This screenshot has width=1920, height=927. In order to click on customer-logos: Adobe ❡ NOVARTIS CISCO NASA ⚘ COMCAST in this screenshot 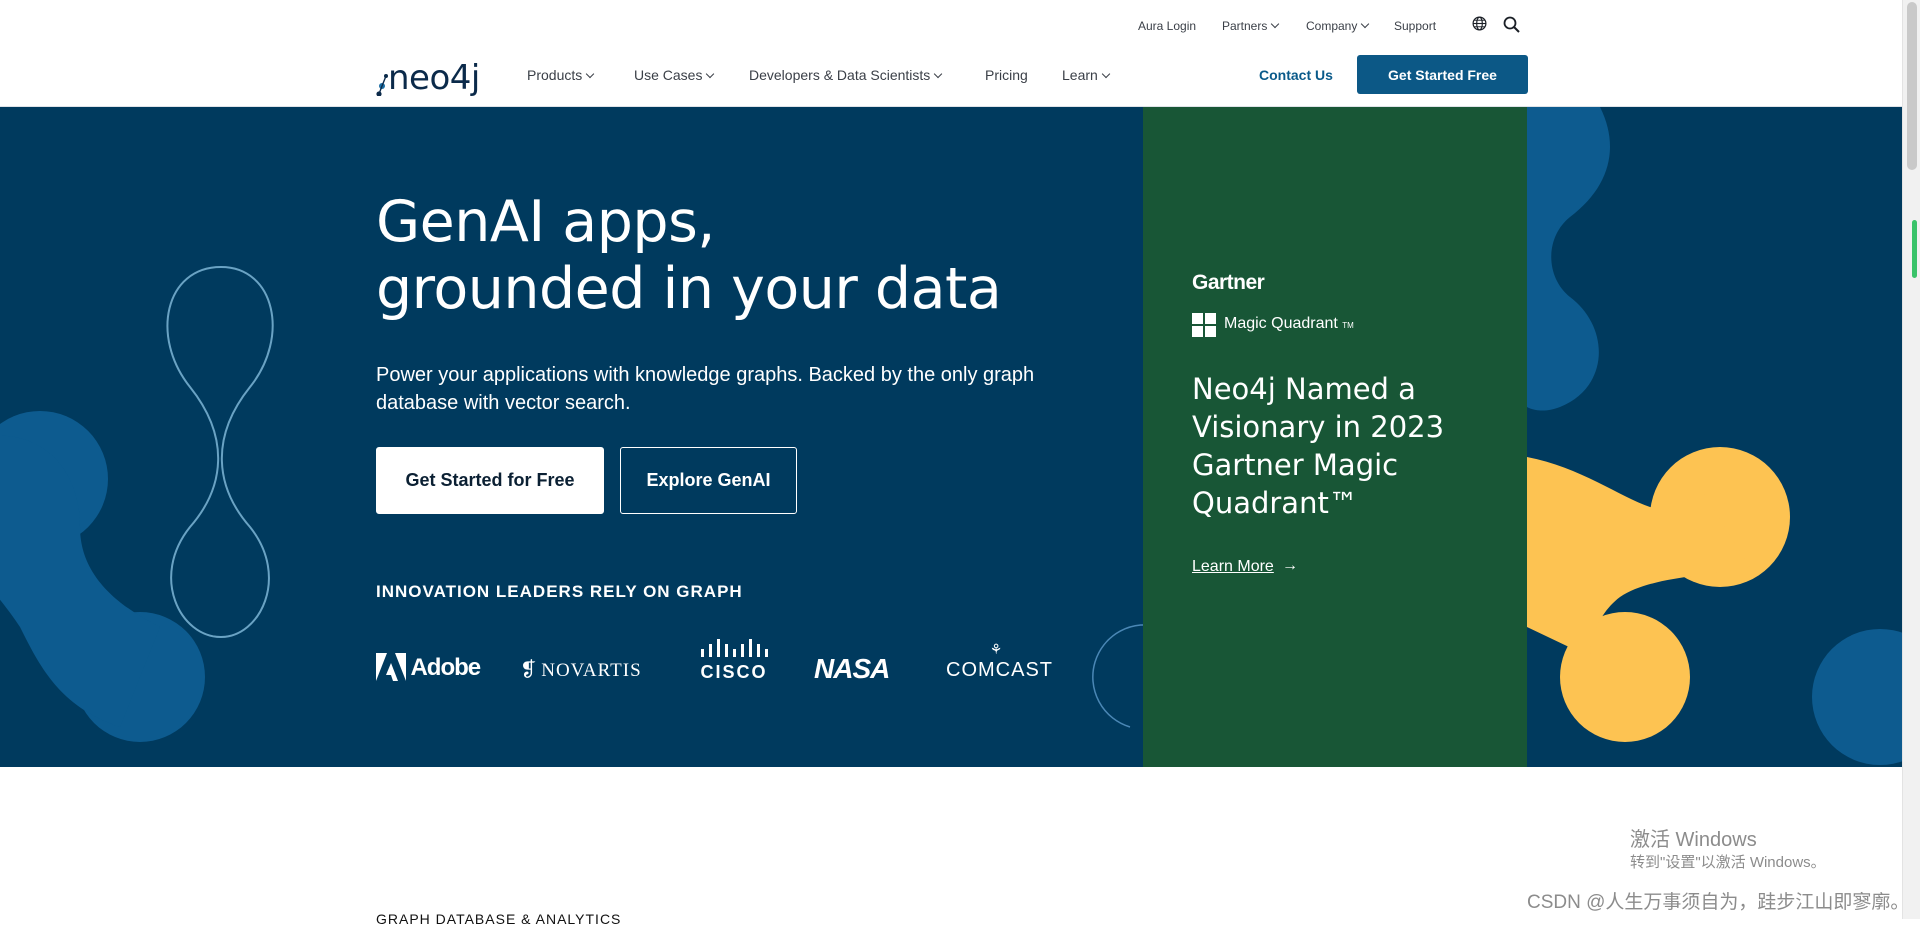, I will do `click(716, 673)`.